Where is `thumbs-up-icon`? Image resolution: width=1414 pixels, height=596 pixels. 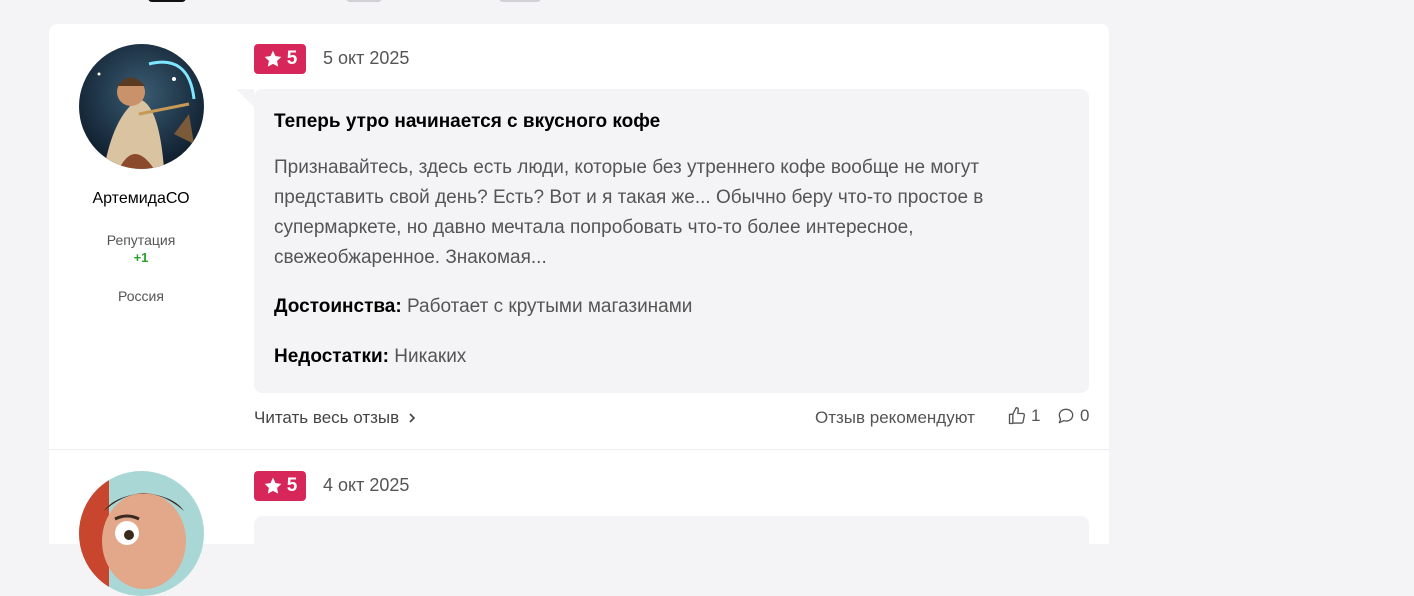
thumbs-up-icon is located at coordinates (1017, 416).